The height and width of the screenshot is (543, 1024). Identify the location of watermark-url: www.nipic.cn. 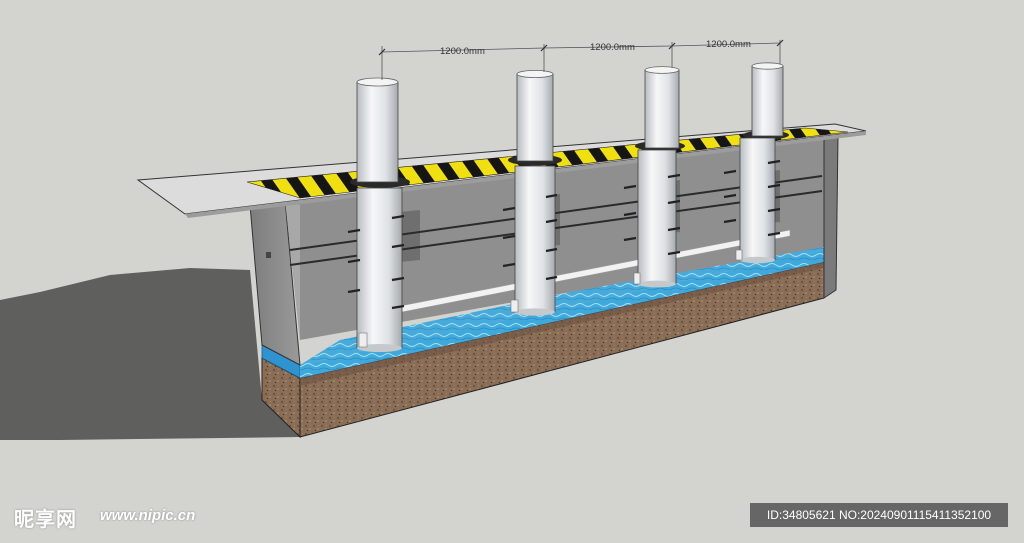
(148, 515).